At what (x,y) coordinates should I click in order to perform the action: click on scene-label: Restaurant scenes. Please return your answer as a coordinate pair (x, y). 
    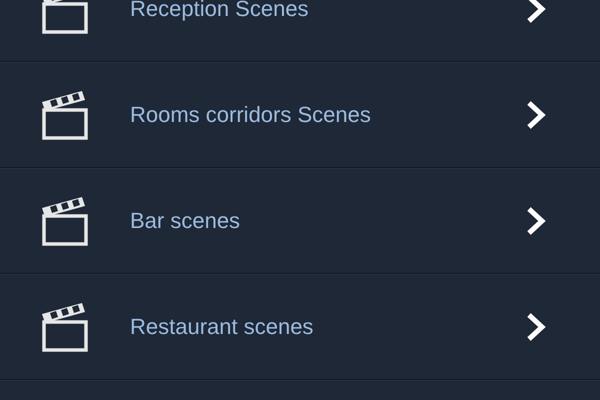
    Looking at the image, I should click on (222, 327).